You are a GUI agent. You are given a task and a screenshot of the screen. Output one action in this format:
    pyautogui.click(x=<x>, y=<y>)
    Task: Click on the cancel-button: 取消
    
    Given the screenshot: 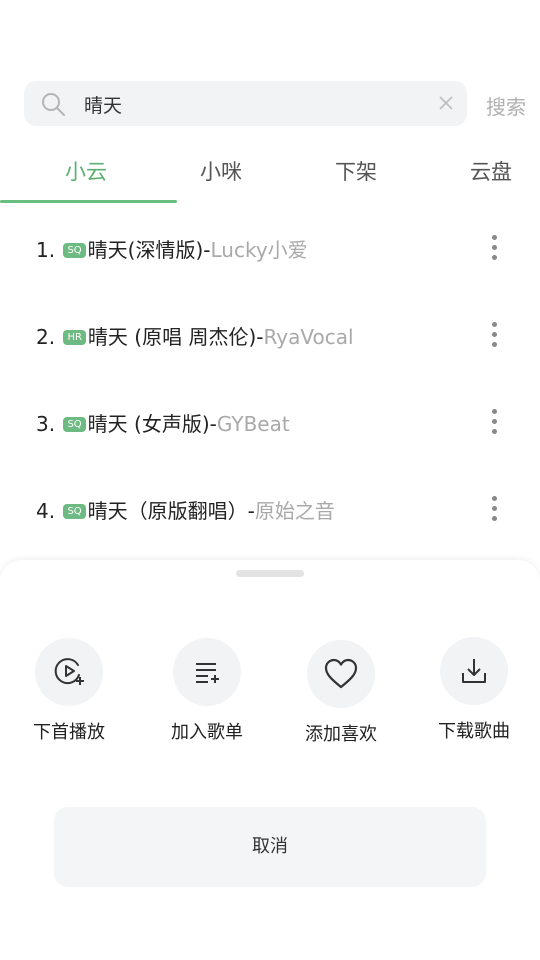 What is the action you would take?
    pyautogui.click(x=270, y=847)
    